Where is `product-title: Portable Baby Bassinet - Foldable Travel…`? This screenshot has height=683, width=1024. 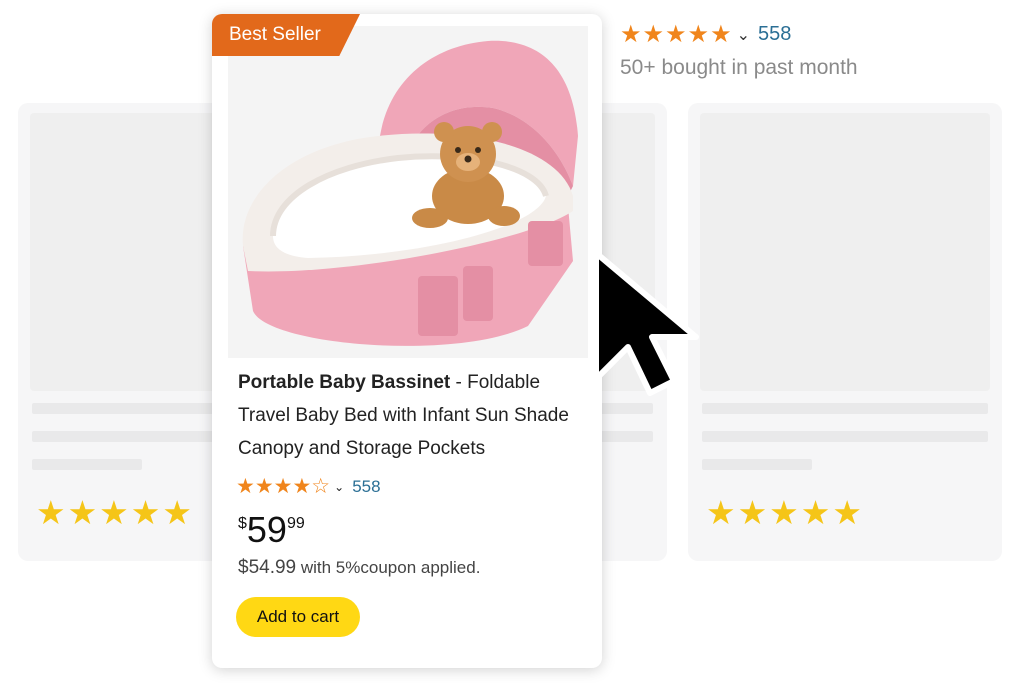 product-title: Portable Baby Bassinet - Foldable Travel… is located at coordinates (416, 415).